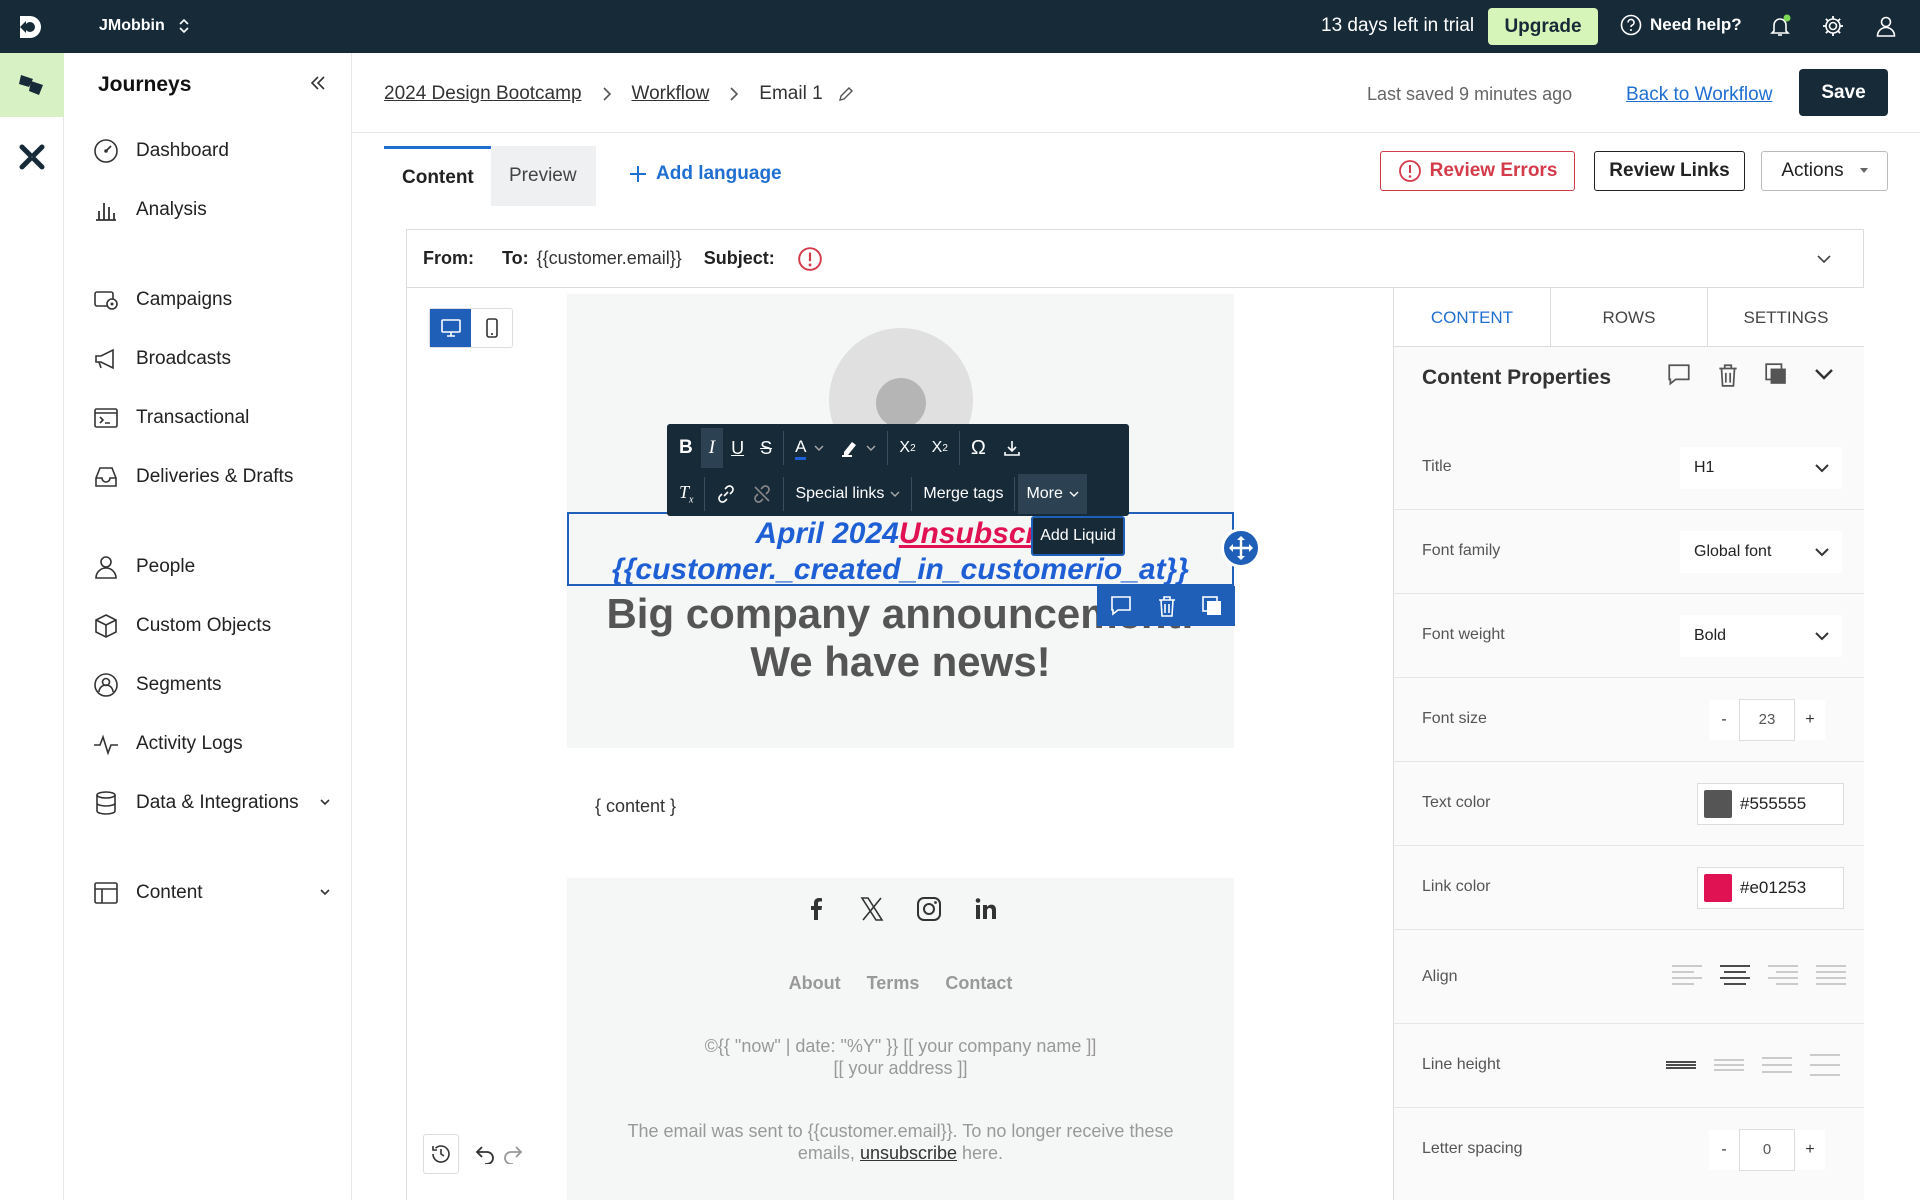  Describe the element at coordinates (491, 328) in the screenshot. I see `mobile-view-icon` at that location.